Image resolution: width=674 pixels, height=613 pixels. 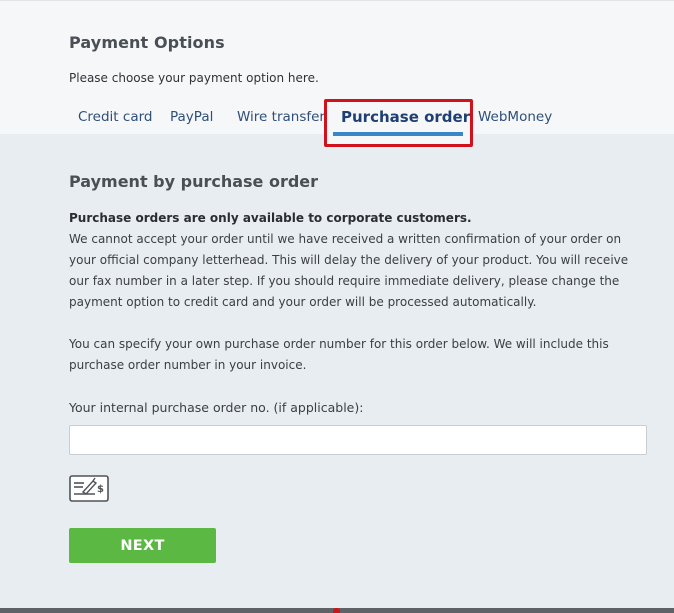 I want to click on tab-wire-transfer: Wire transfer, so click(x=281, y=117).